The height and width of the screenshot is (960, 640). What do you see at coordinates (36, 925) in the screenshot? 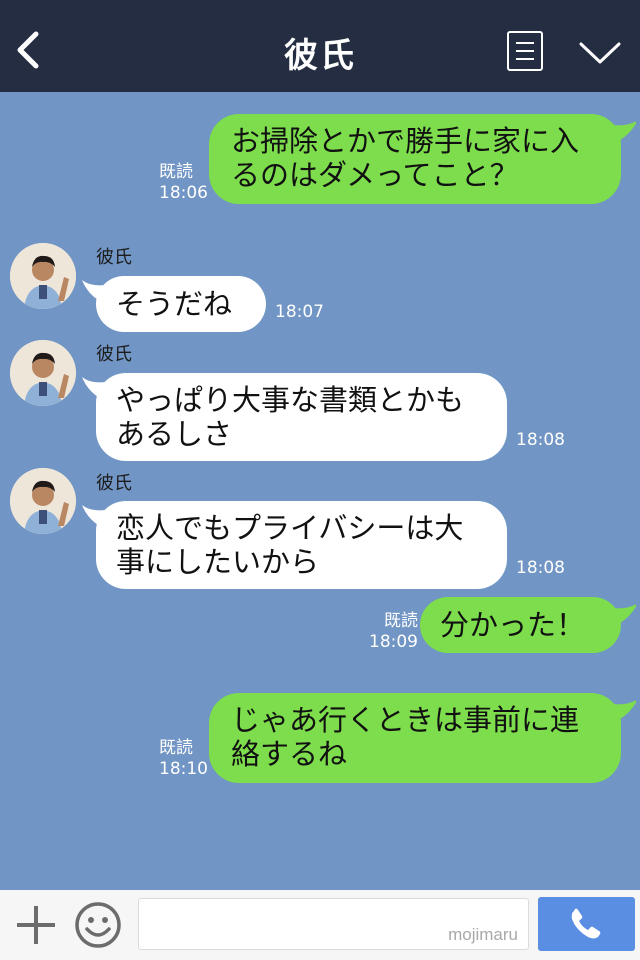
I see `plus-icon` at bounding box center [36, 925].